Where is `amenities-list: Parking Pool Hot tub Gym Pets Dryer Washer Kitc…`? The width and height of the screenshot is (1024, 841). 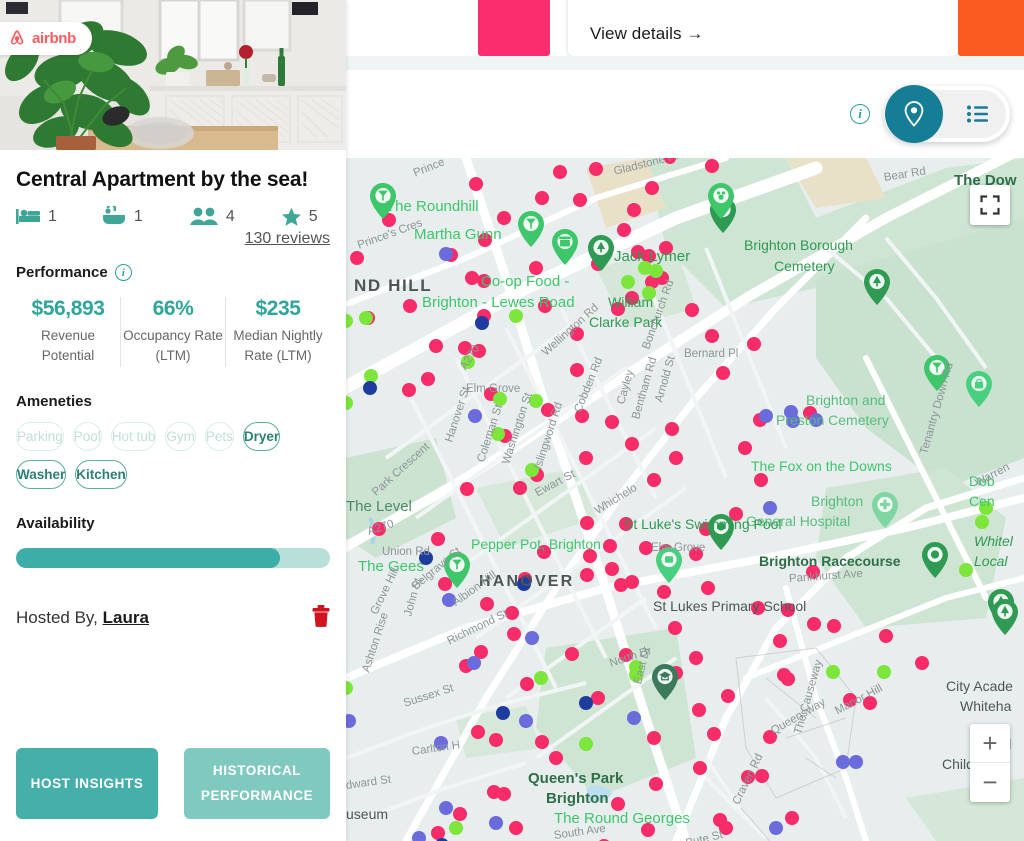
amenities-list: Parking Pool Hot tub Gym Pets Dryer Washer Kitc… is located at coordinates (173, 455).